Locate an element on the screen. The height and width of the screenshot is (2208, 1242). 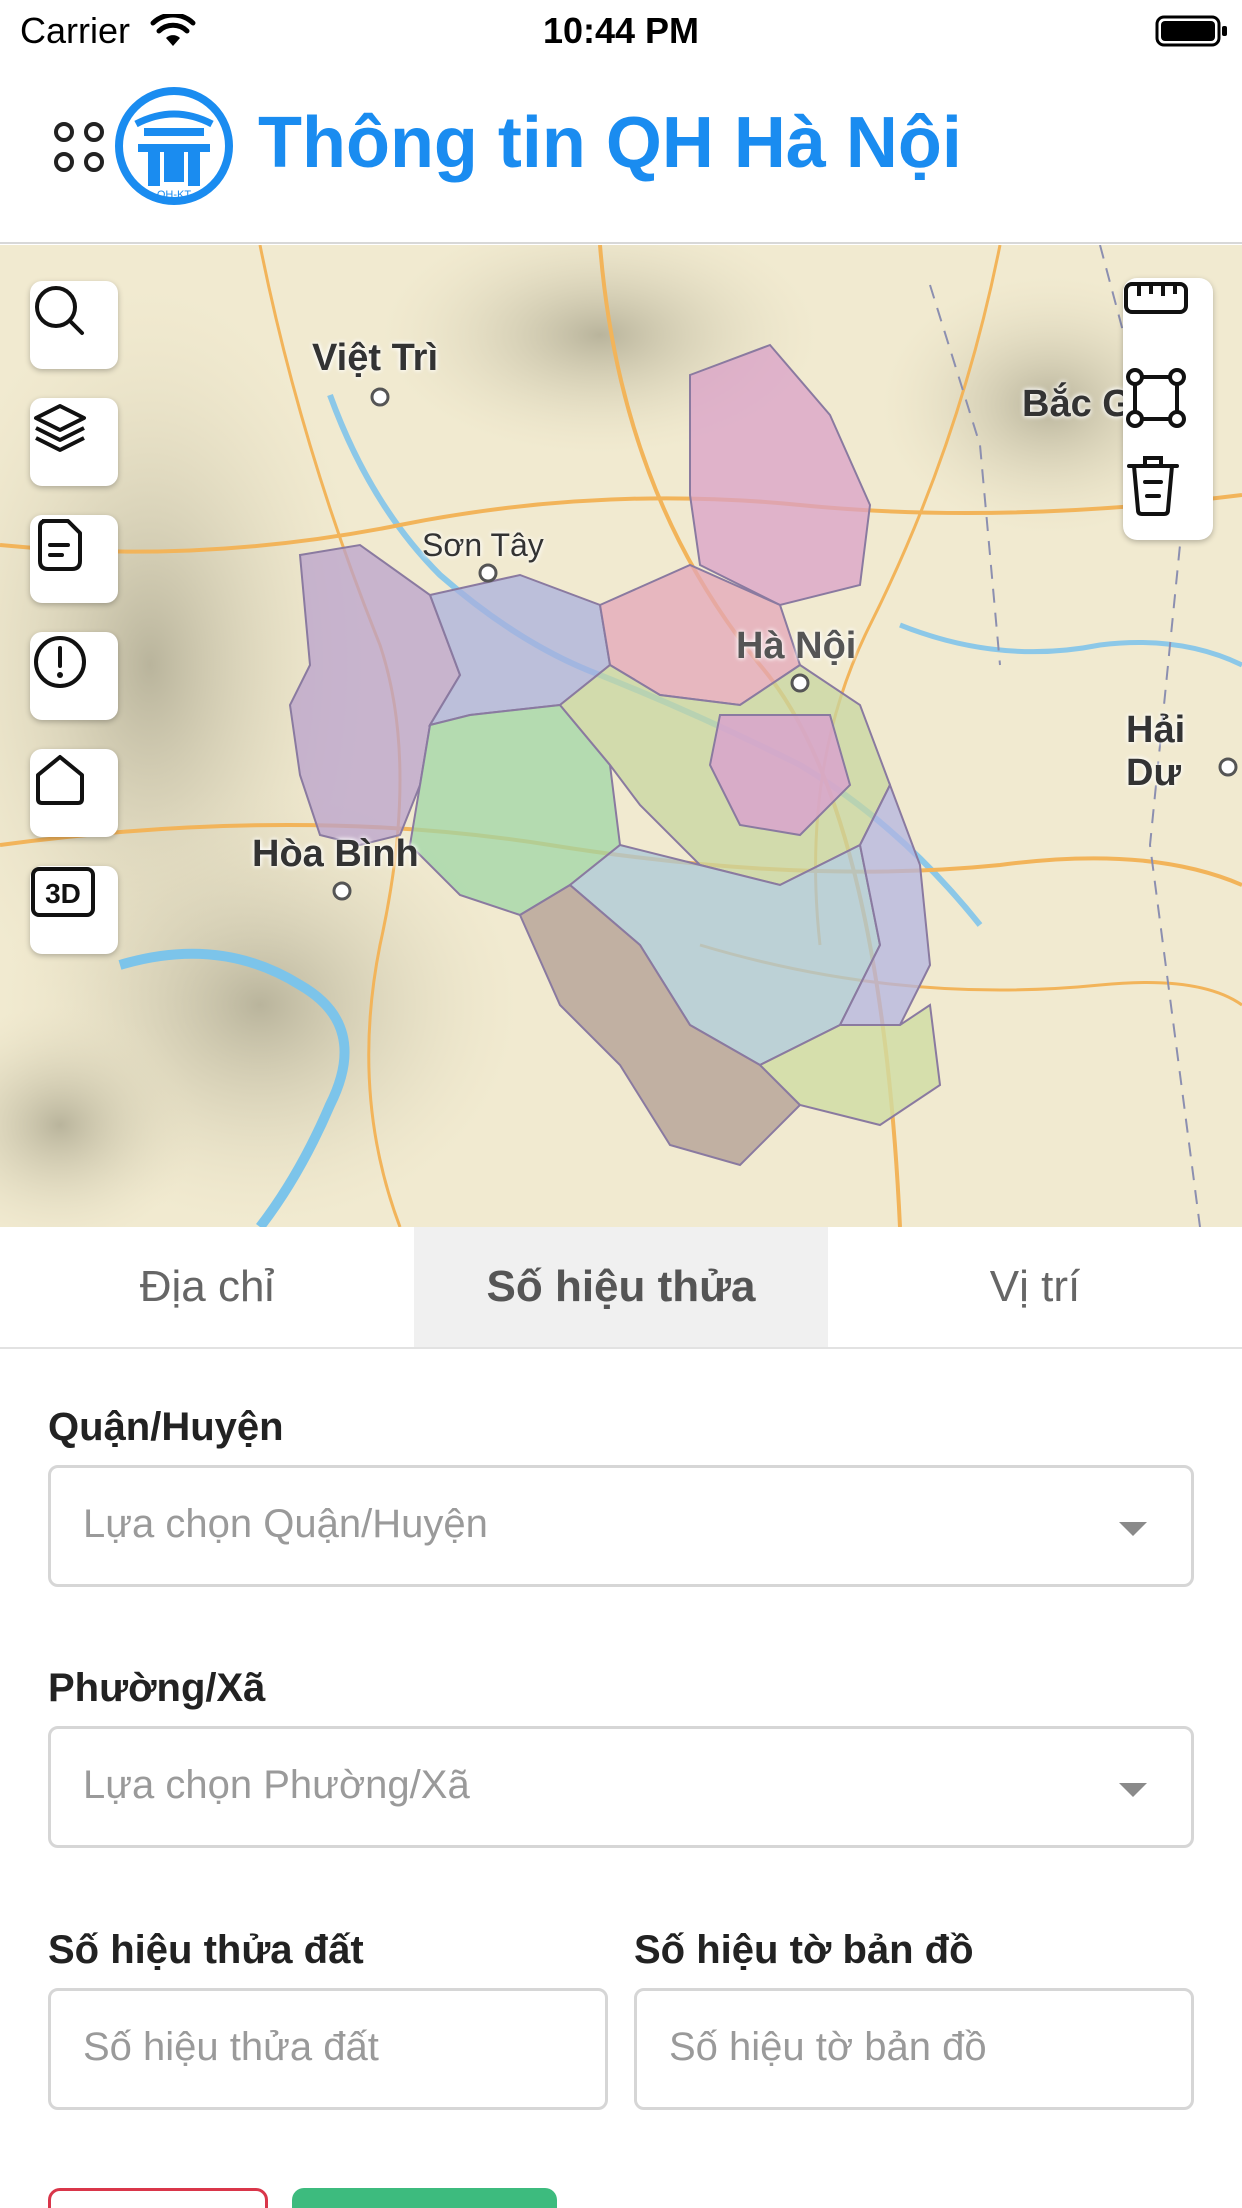
parcel-number-label: Số hiệu thửa đất is located at coordinates (206, 1950).